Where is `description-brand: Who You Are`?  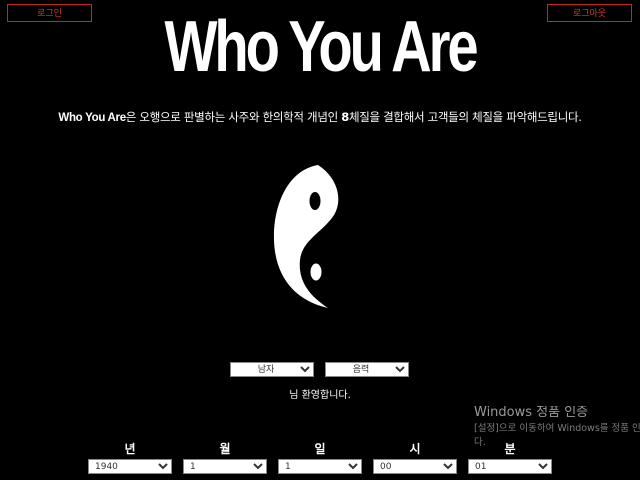
description-brand: Who You Are is located at coordinates (92, 118).